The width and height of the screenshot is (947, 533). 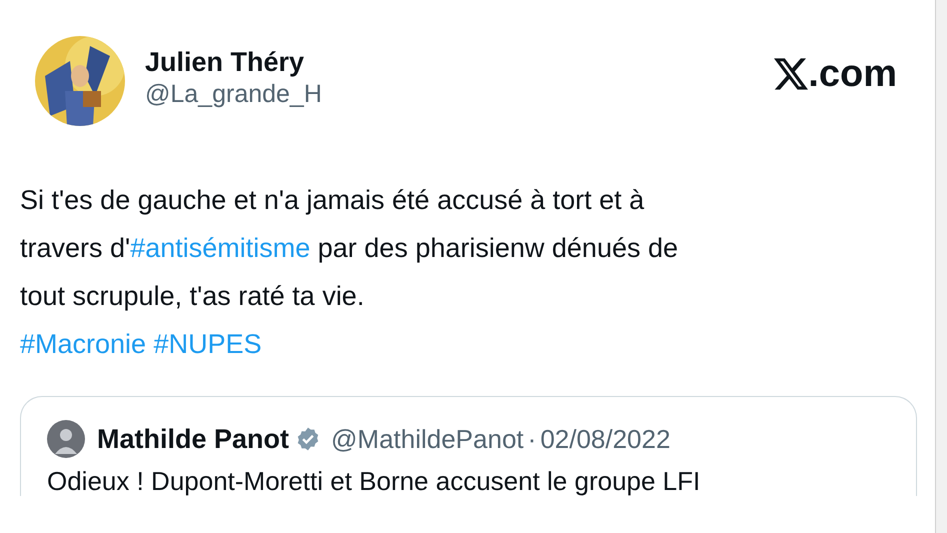 What do you see at coordinates (220, 248) in the screenshot?
I see `hashtag-link: #antisémitisme` at bounding box center [220, 248].